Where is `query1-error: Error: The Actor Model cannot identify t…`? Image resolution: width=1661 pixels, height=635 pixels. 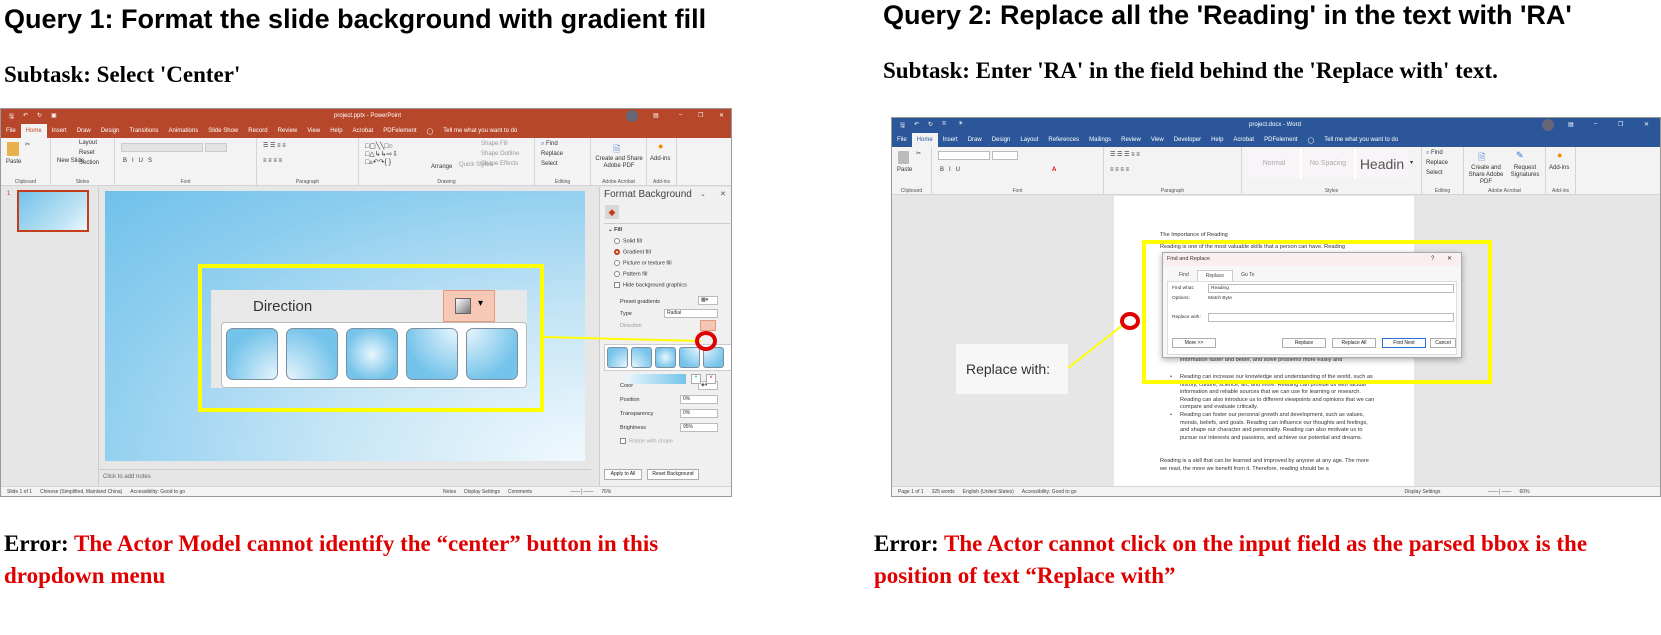
query1-error: Error: The Actor Model cannot identify t… is located at coordinates (364, 560).